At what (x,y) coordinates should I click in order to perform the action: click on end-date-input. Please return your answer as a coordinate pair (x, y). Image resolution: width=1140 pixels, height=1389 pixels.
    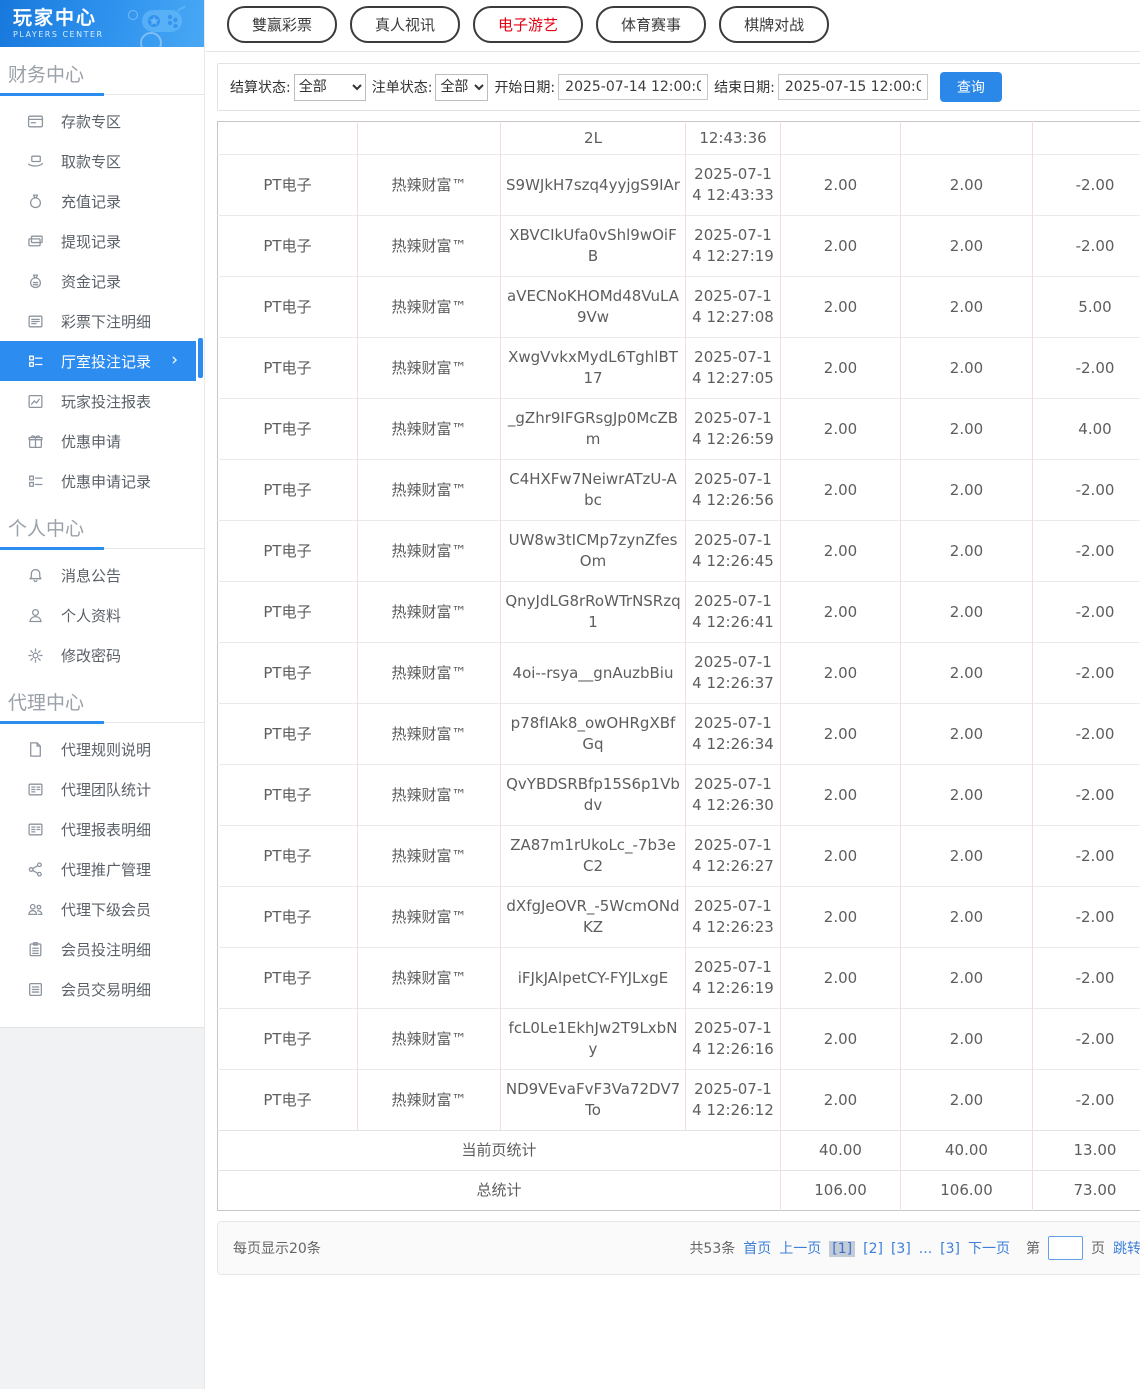
    Looking at the image, I should click on (852, 87).